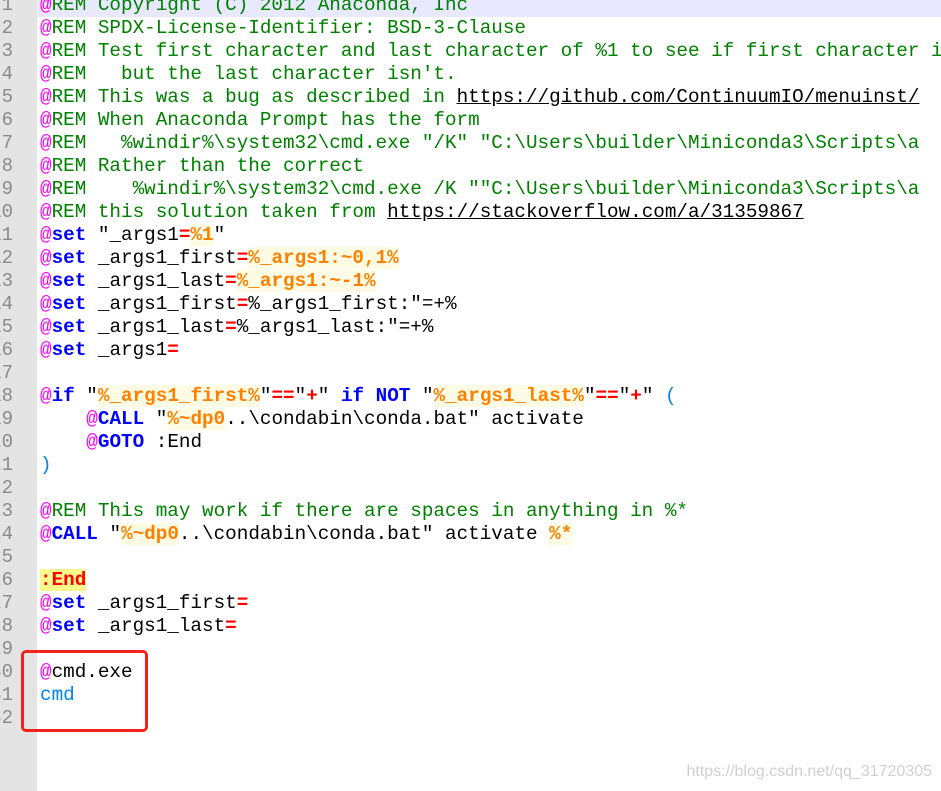 This screenshot has width=941, height=791. Describe the element at coordinates (6, 281) in the screenshot. I see `line-number: 13` at that location.